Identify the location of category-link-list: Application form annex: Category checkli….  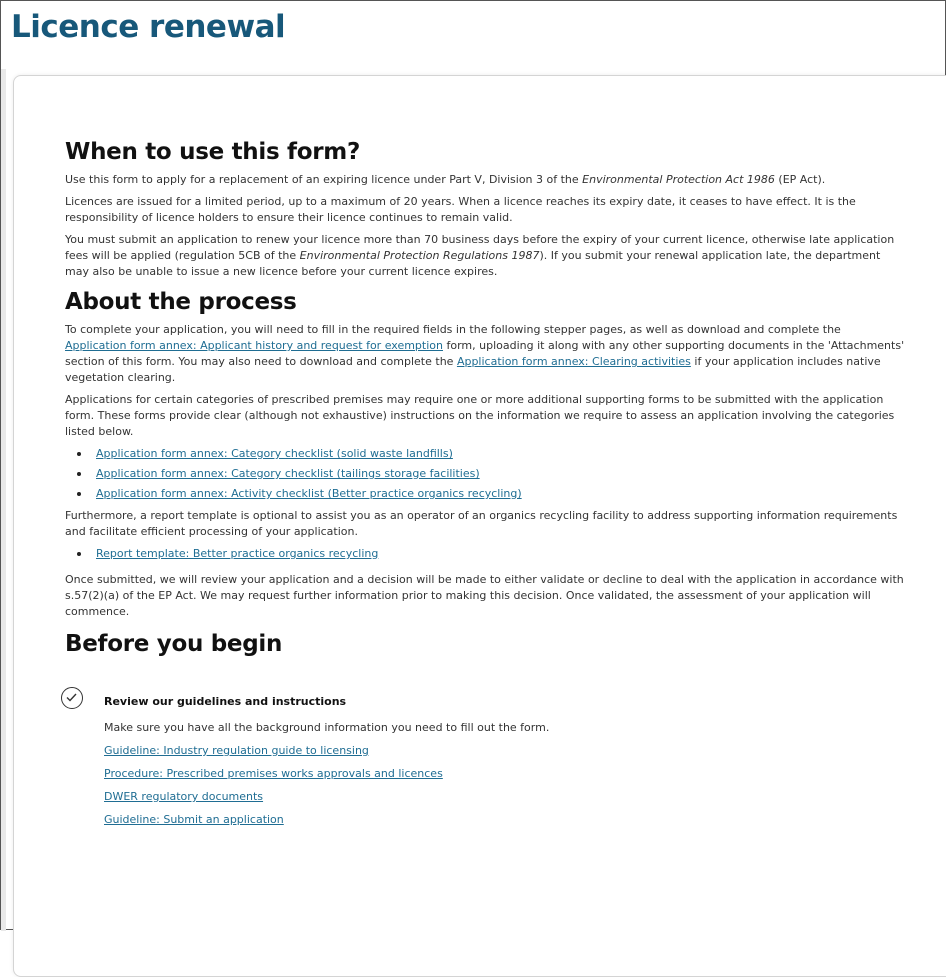
(485, 474).